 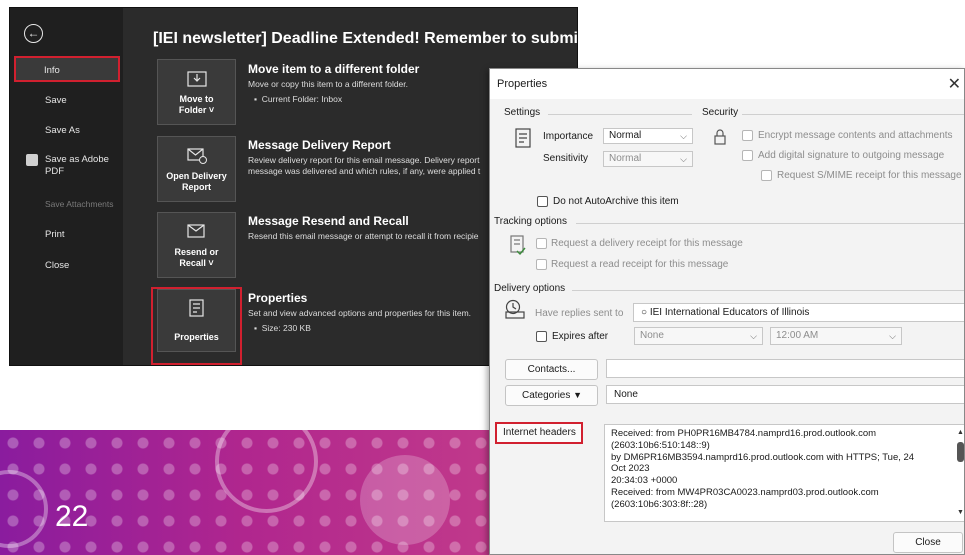 What do you see at coordinates (298, 99) in the screenshot?
I see `current-folder-bullet: ▪ Current Folder: Inbox` at bounding box center [298, 99].